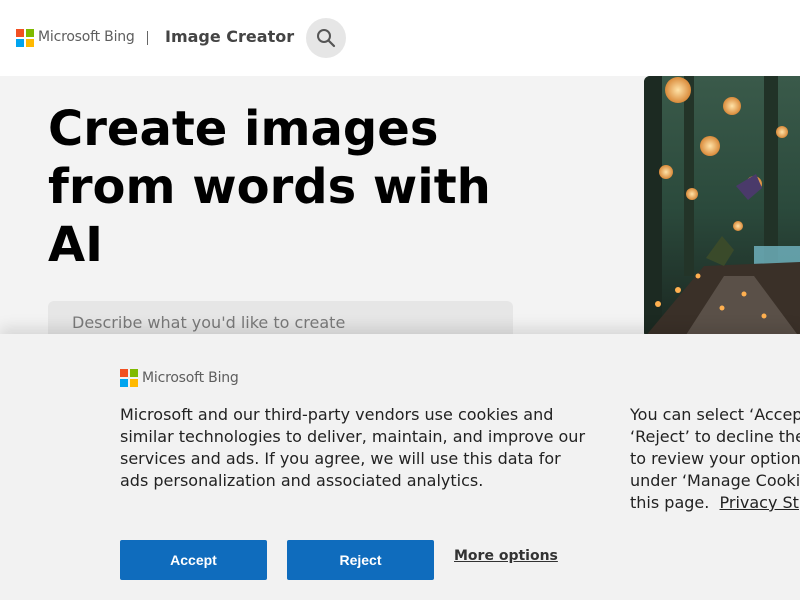  I want to click on sample-image, so click(722, 207).